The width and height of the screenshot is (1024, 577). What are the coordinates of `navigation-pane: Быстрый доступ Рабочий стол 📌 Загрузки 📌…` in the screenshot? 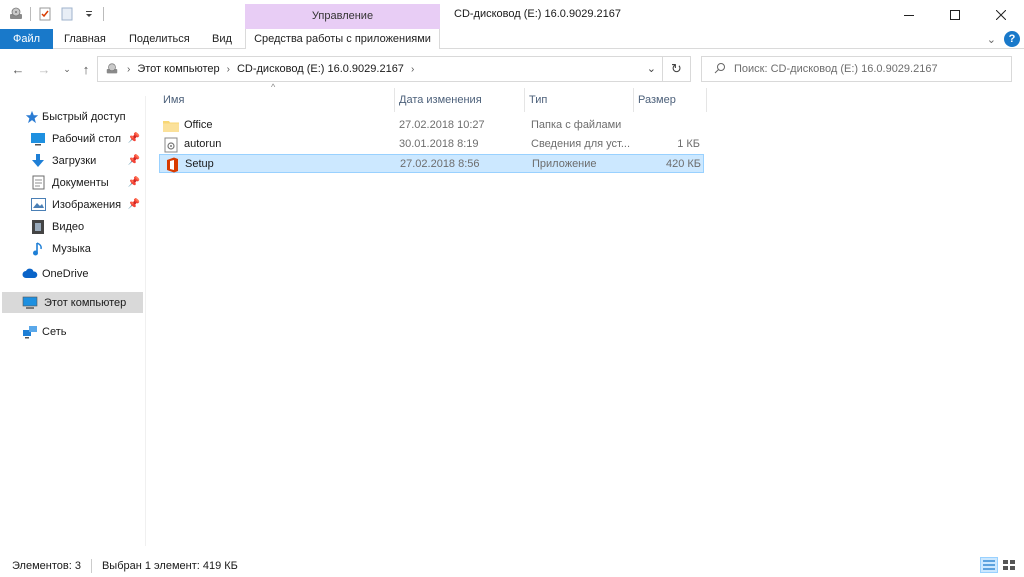 It's located at (73, 321).